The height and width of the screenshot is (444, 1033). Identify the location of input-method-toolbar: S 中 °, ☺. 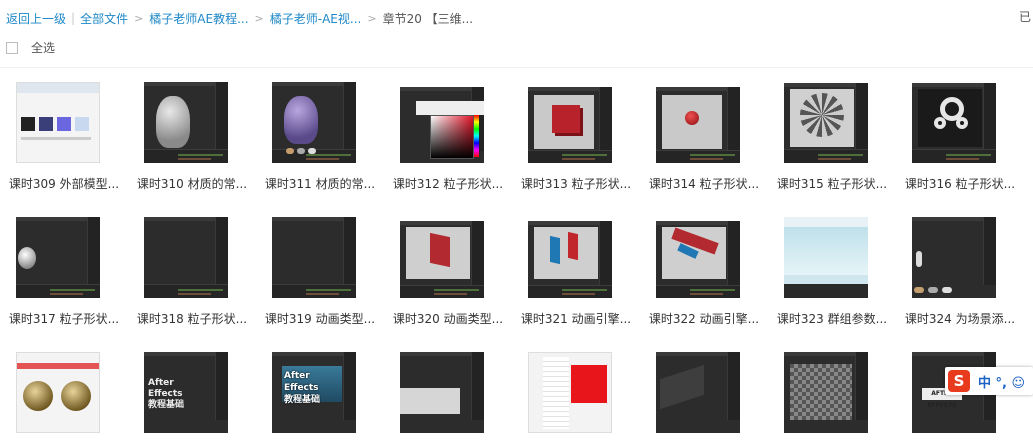
(989, 381).